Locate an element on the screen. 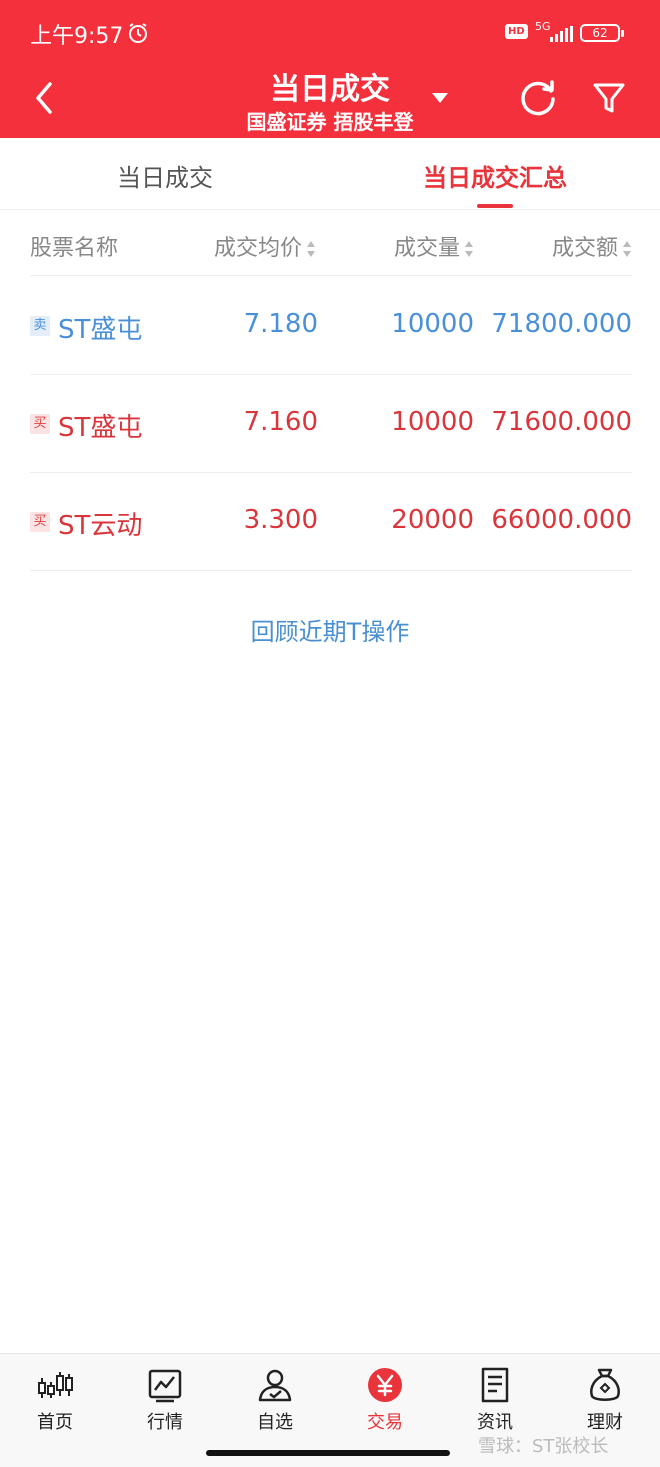  money-bag-icon is located at coordinates (605, 1384).